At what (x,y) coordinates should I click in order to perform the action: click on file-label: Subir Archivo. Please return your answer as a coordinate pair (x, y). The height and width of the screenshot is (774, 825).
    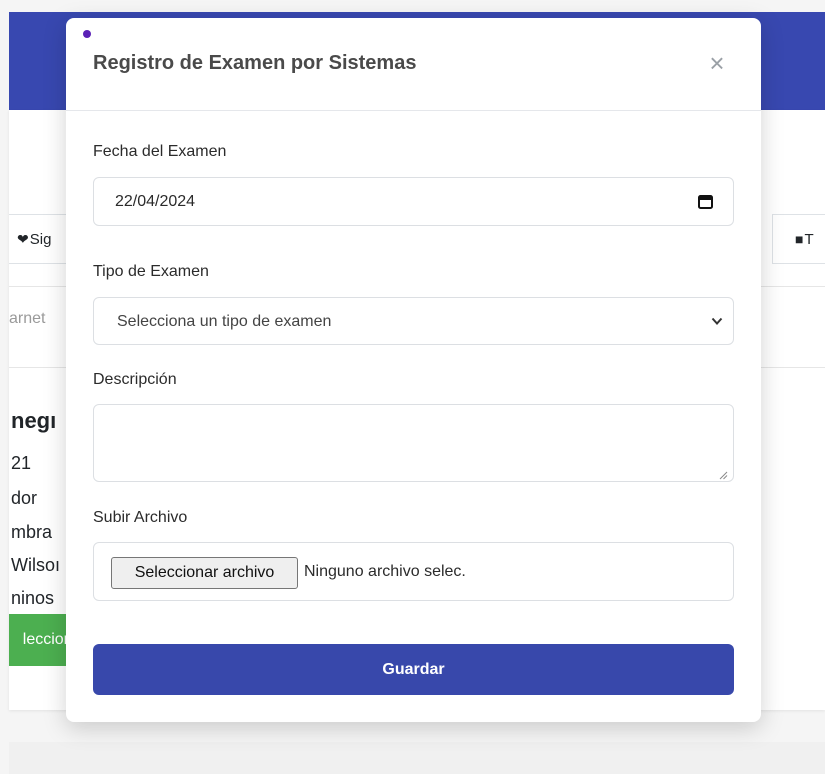
    Looking at the image, I should click on (140, 517).